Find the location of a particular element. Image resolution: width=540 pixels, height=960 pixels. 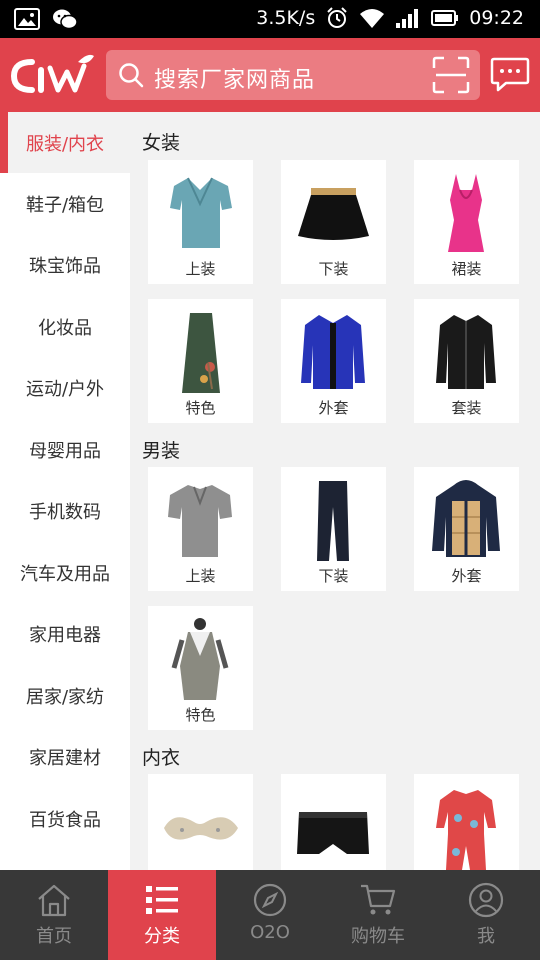

sidebar-item-auto: 汽车及用品 is located at coordinates (65, 572).